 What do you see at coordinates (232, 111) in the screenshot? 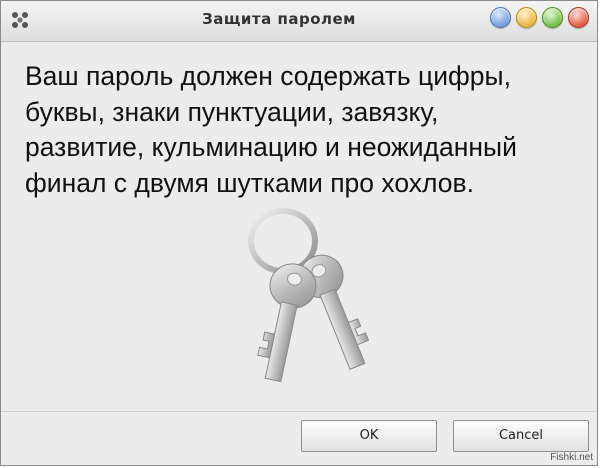
I see `message-line: буквы, знаки пунктуации, завязку,` at bounding box center [232, 111].